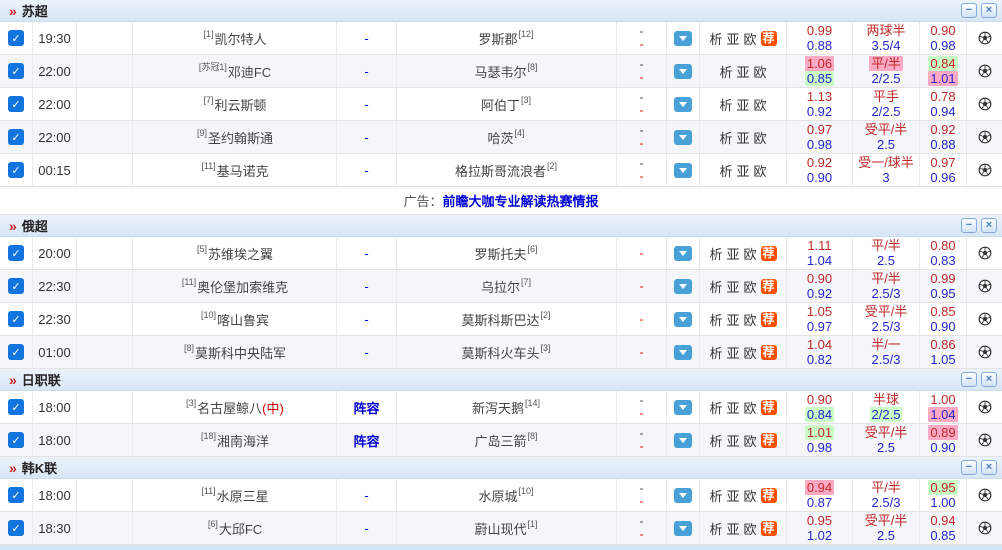  Describe the element at coordinates (507, 137) in the screenshot. I see `away-team-link: 哈茨 [4]` at that location.